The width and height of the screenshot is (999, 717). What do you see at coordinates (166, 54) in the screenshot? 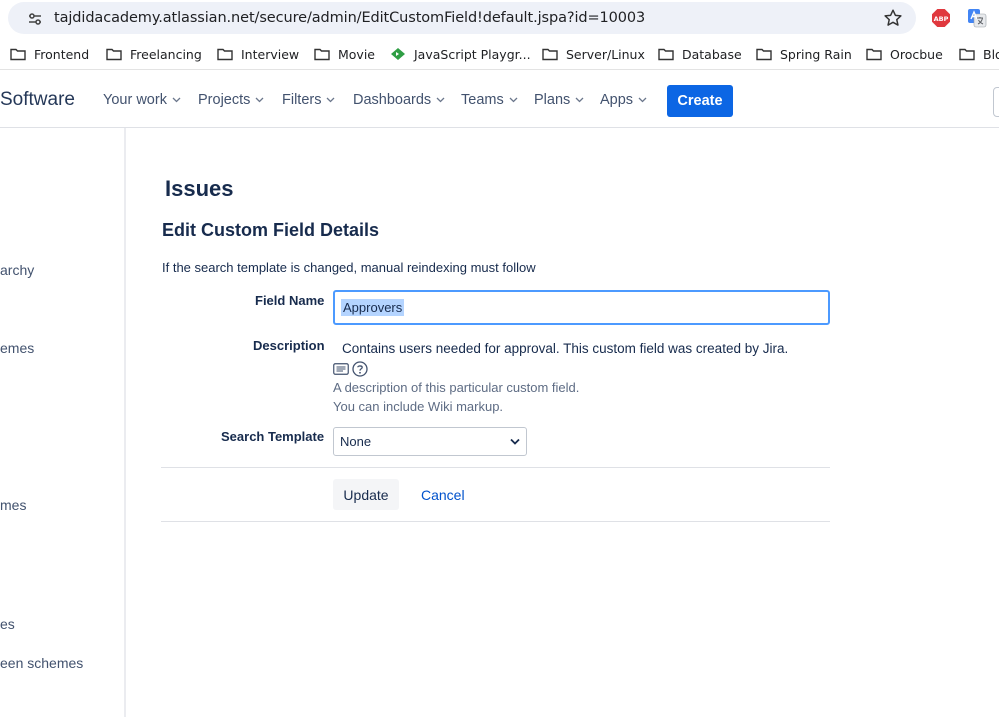
I see `bookmark-label: Freelancing` at bounding box center [166, 54].